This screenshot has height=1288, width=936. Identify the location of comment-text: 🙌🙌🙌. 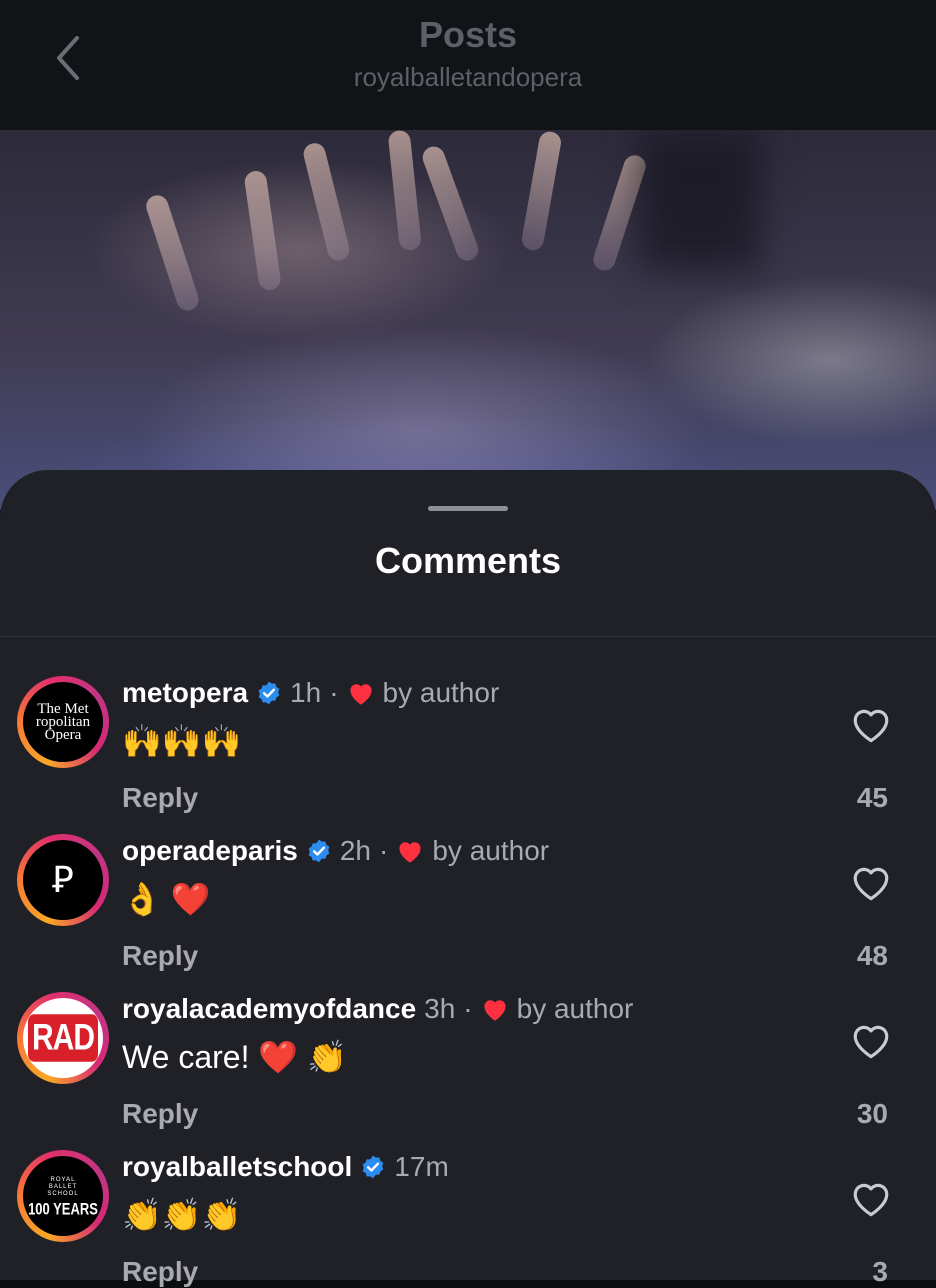
(182, 741).